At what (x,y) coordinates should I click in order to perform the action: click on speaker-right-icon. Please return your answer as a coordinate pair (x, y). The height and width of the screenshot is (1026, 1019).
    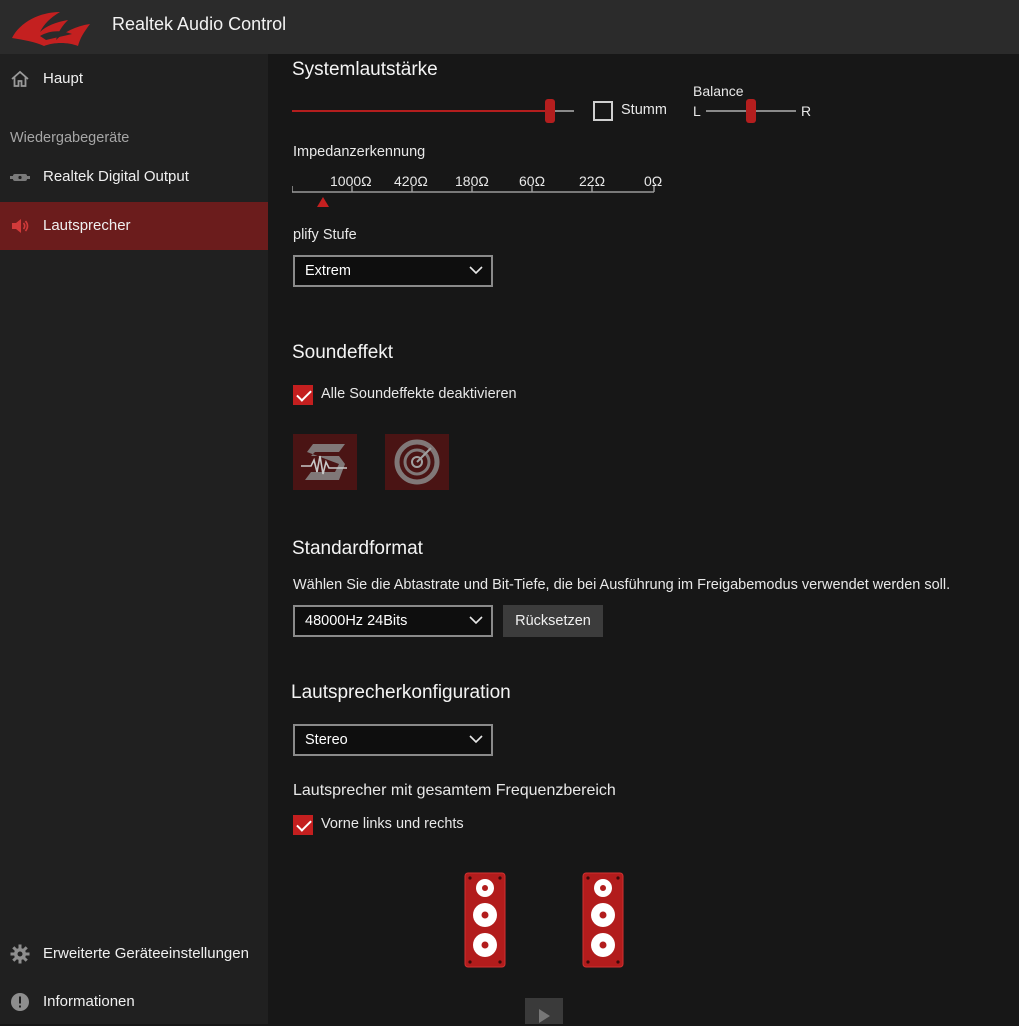
    Looking at the image, I should click on (603, 920).